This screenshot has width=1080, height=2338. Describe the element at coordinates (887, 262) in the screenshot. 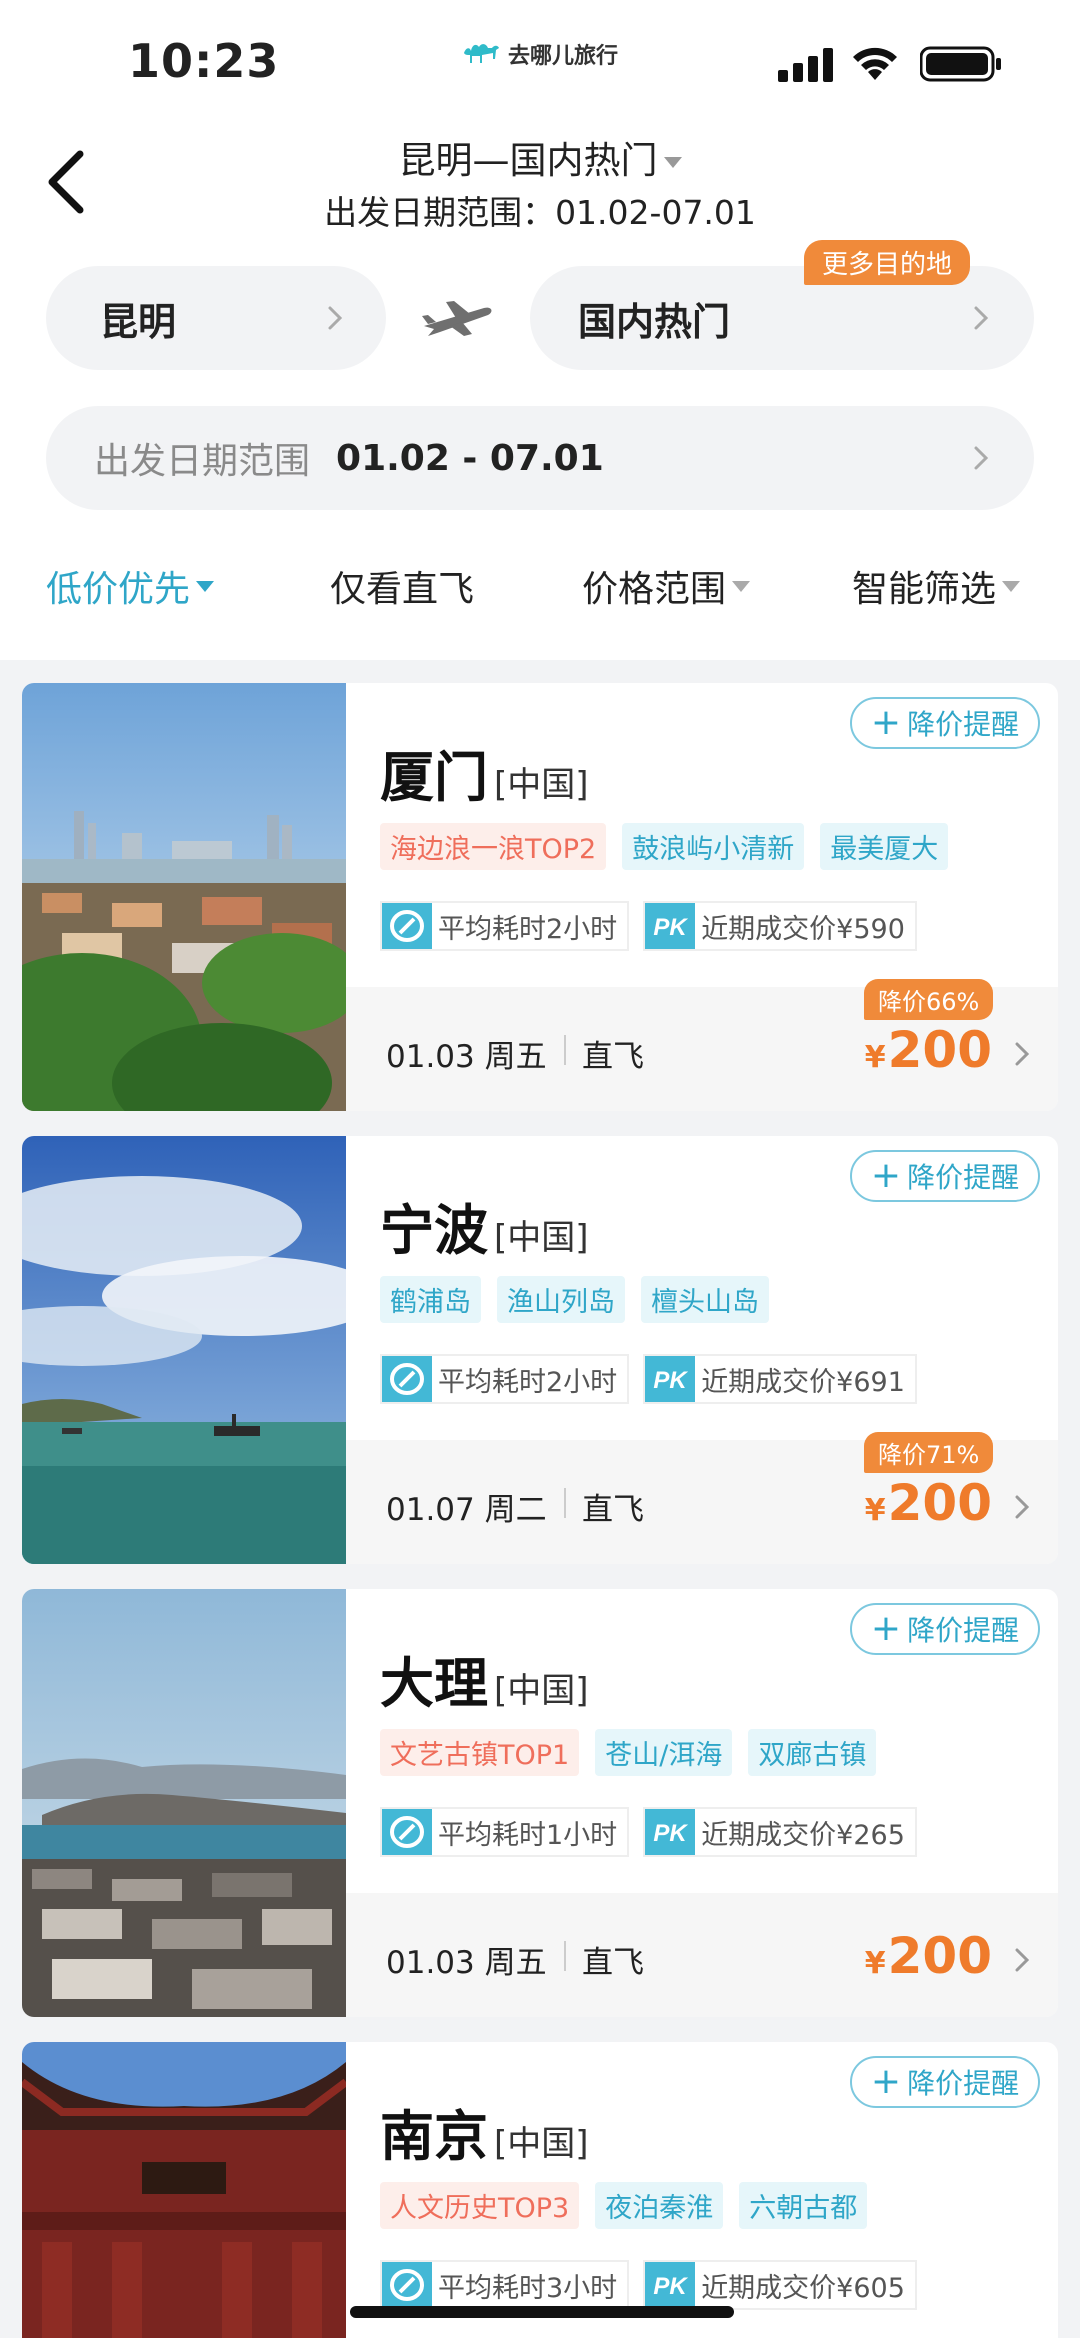

I see `more-destinations-badge: 更多目的地` at that location.